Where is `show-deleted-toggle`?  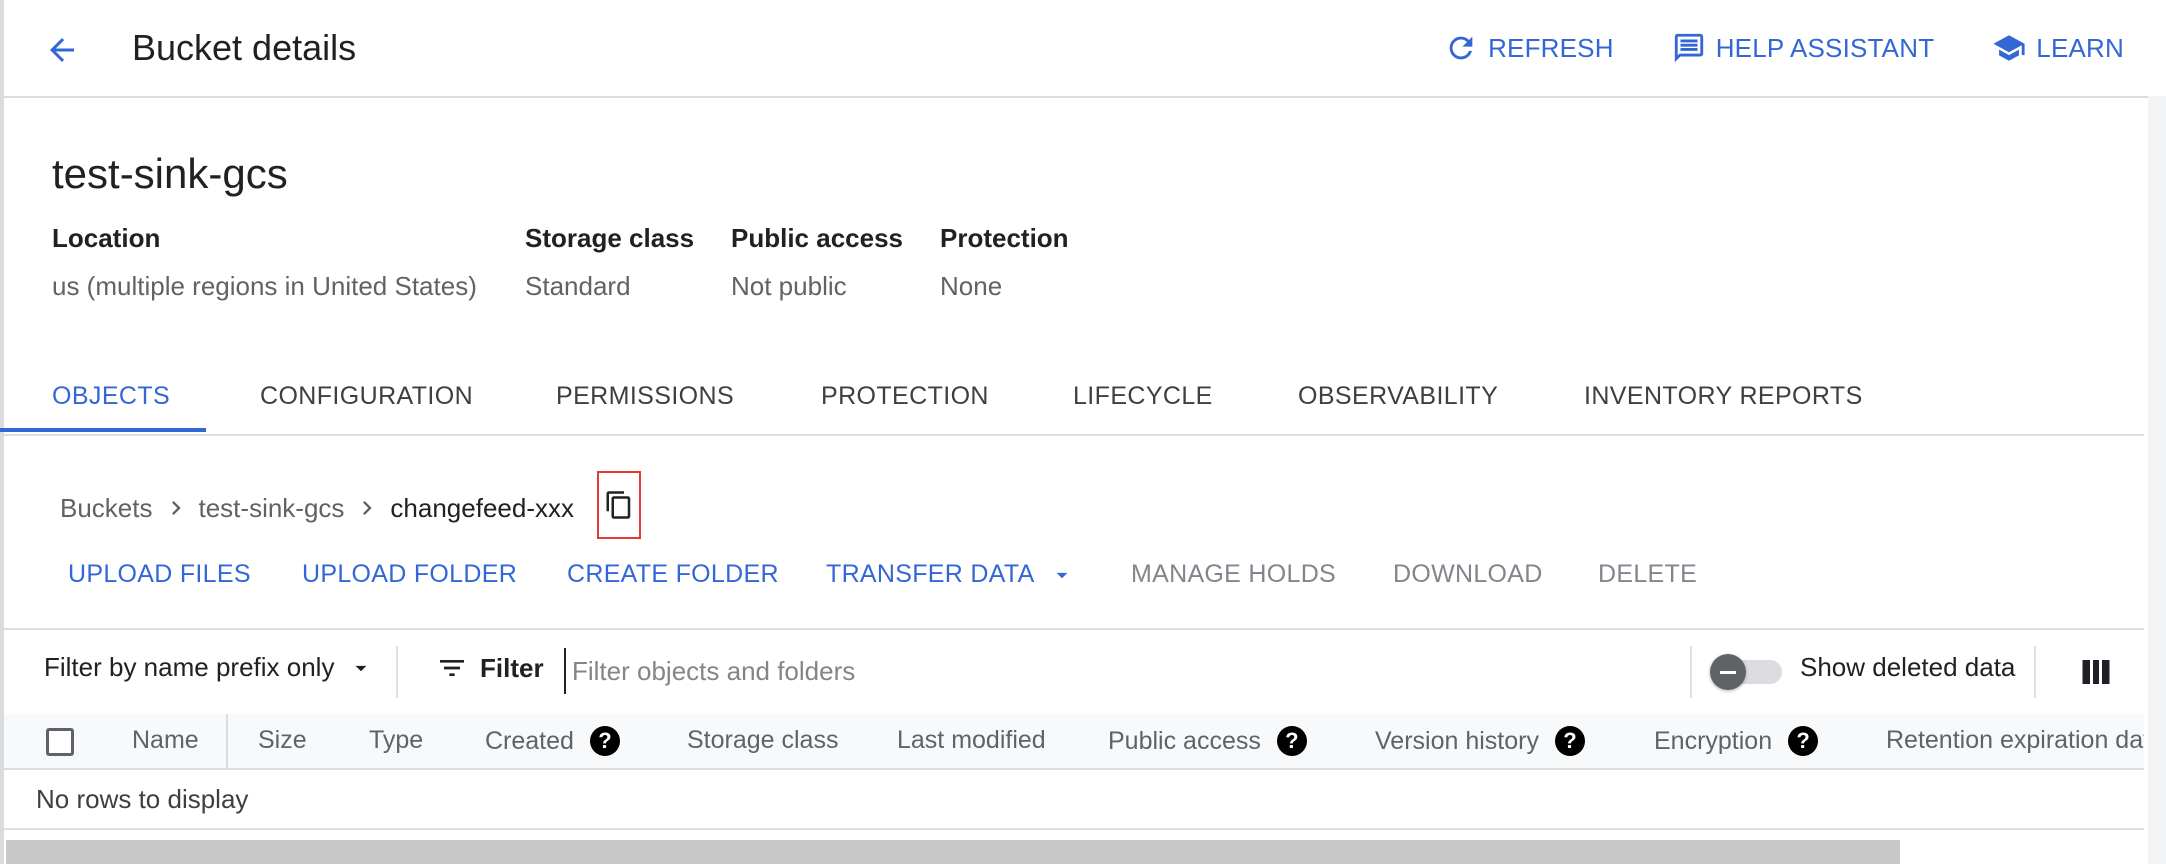
show-deleted-toggle is located at coordinates (1747, 672).